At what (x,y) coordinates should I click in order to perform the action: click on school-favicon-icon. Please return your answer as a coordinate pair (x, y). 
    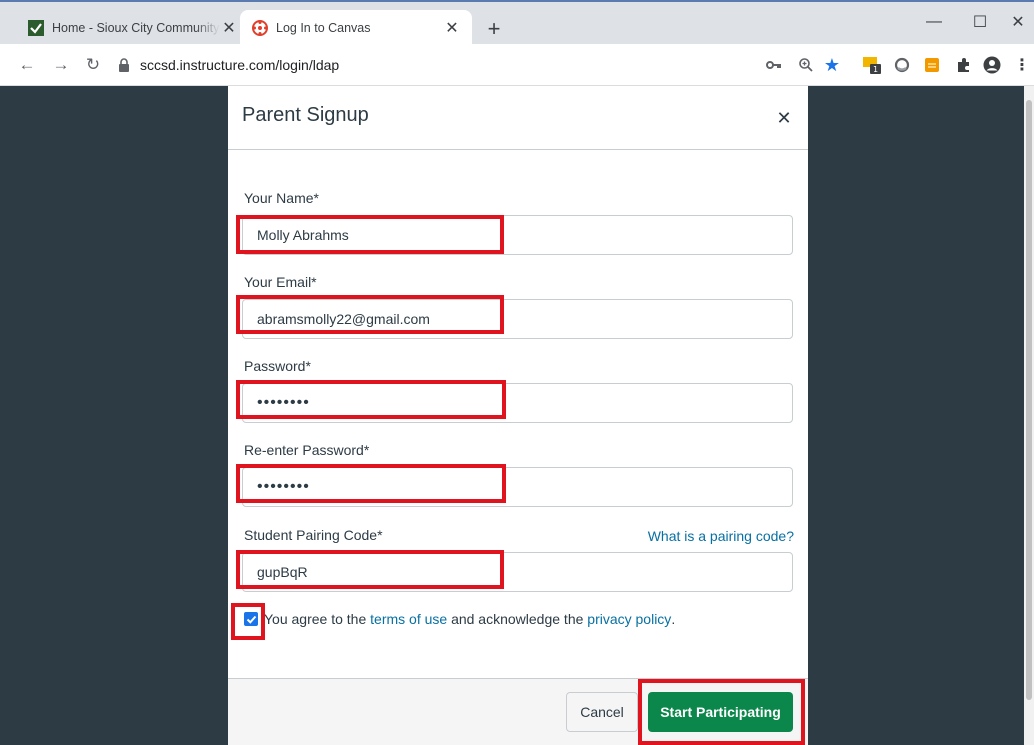
    Looking at the image, I should click on (36, 28).